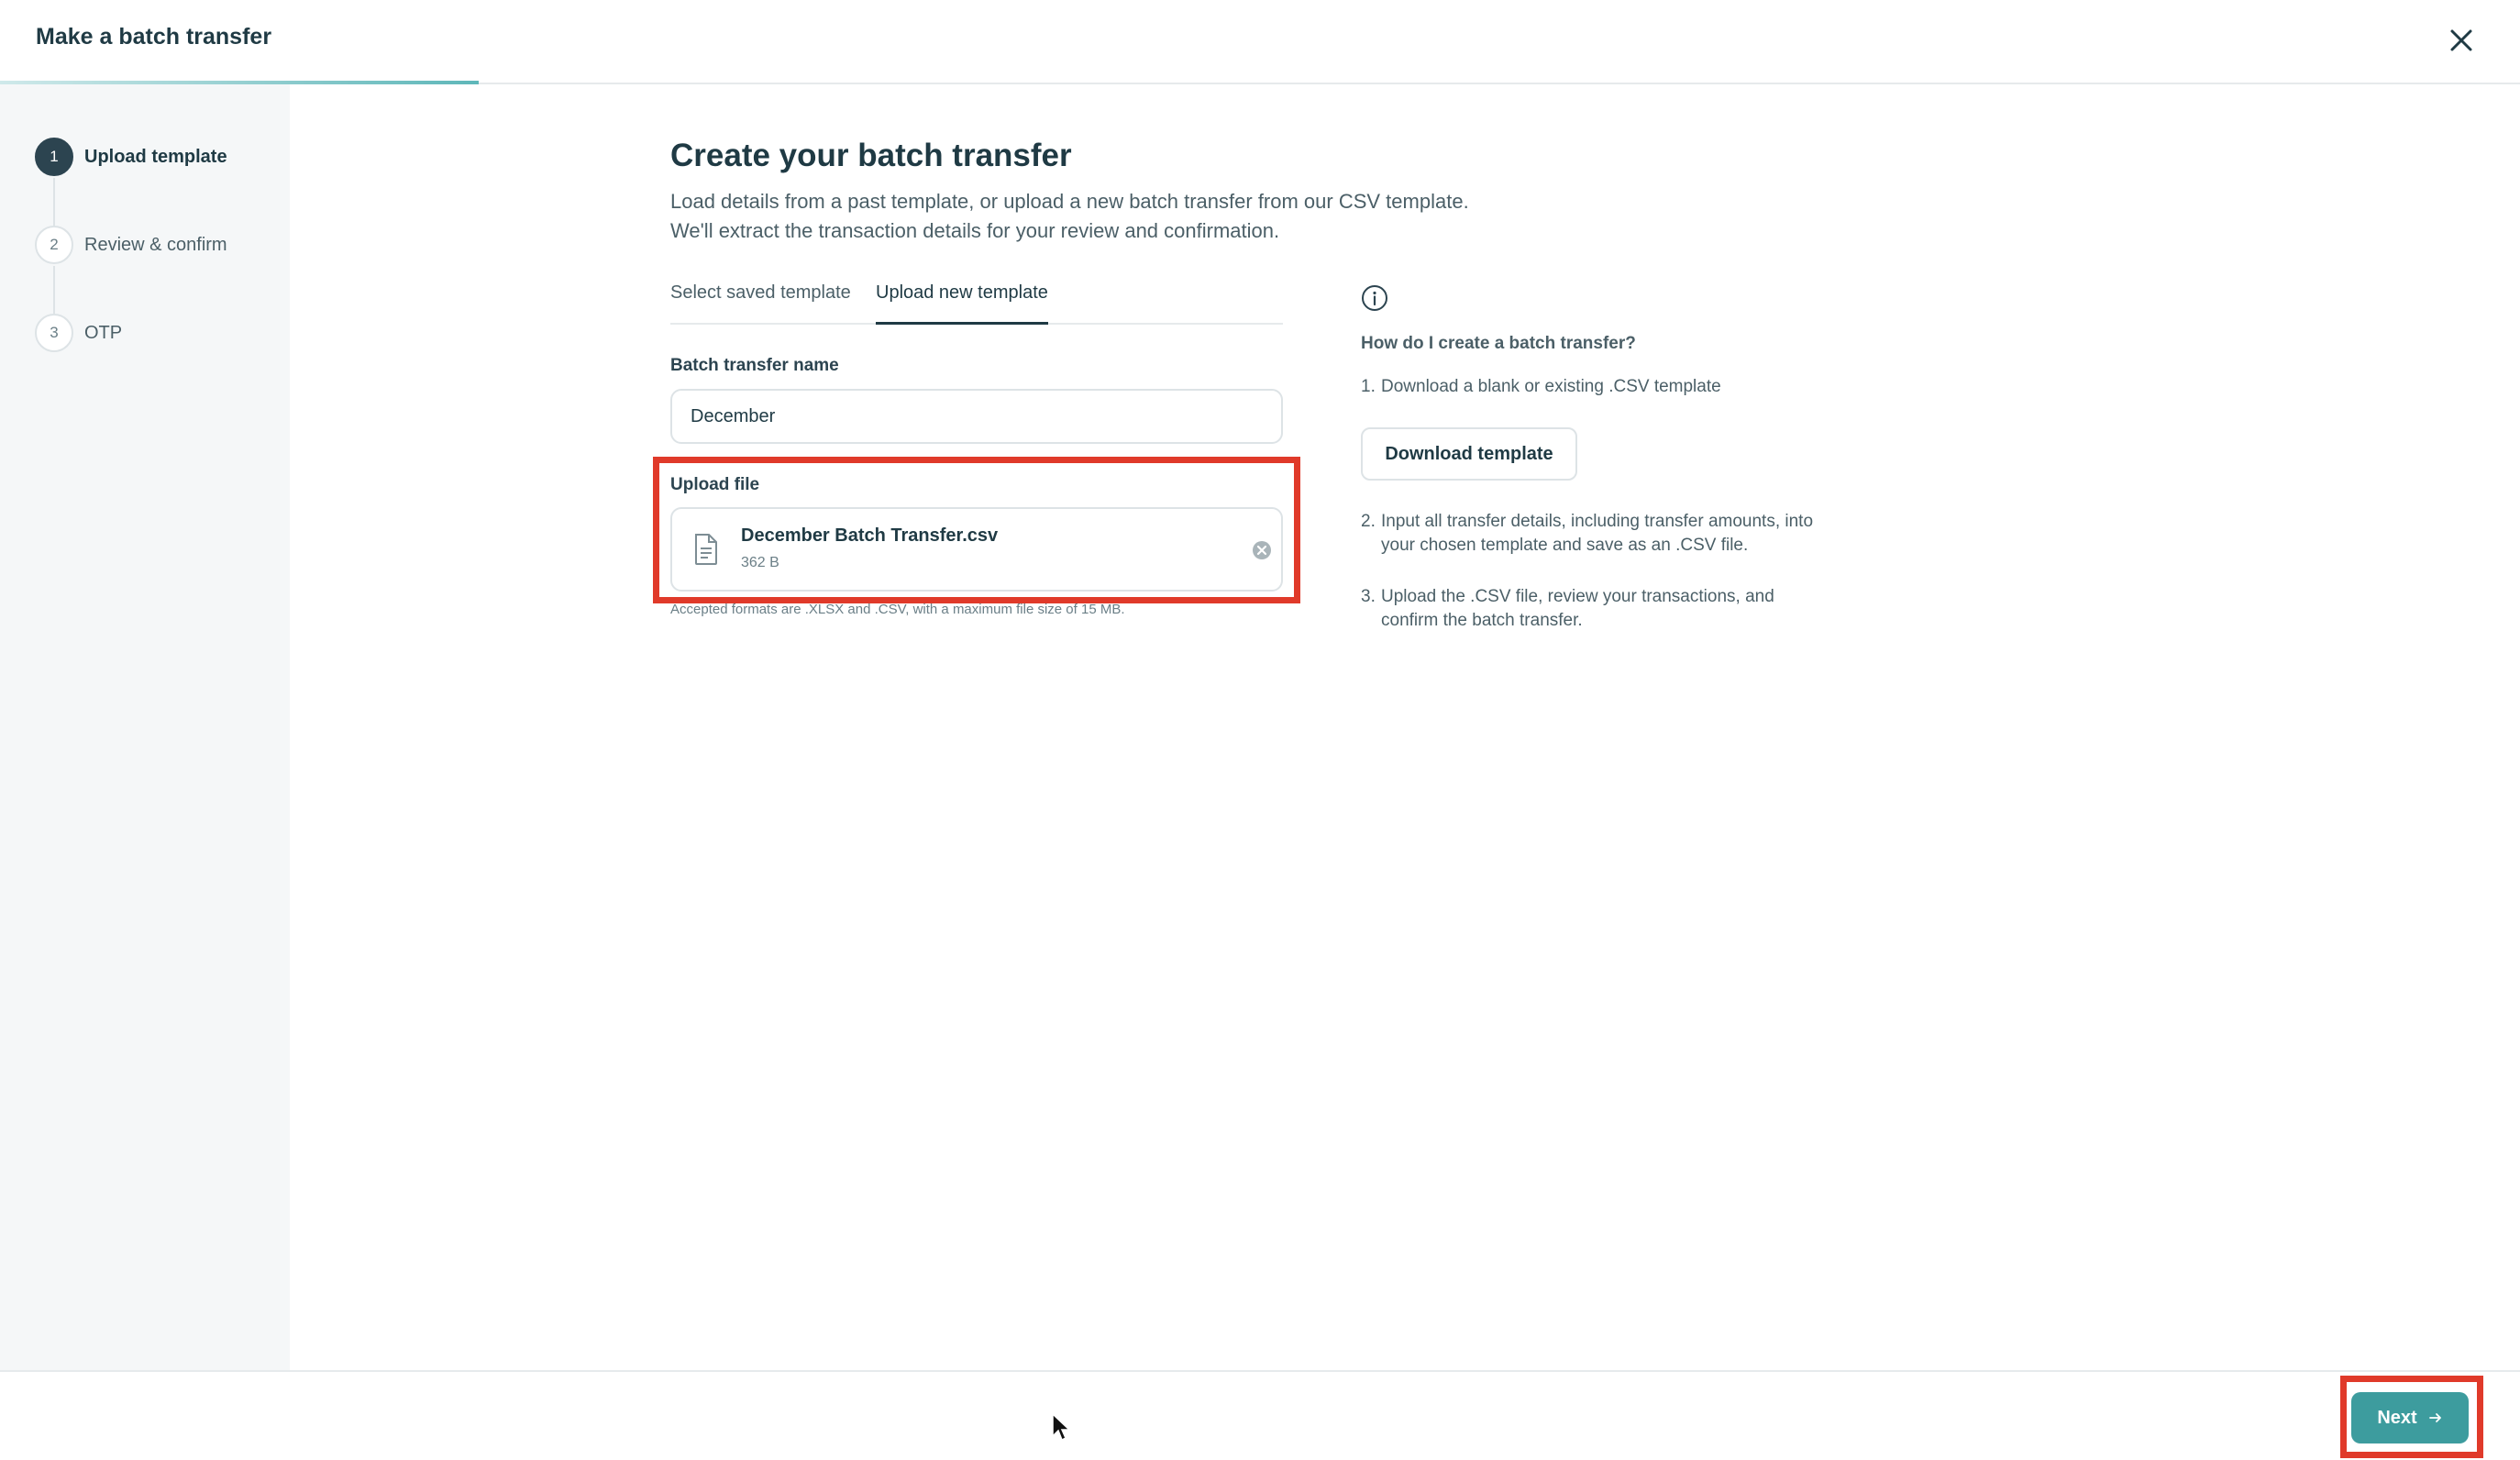 Image resolution: width=2520 pixels, height=1460 pixels. Describe the element at coordinates (976, 416) in the screenshot. I see `batch-name-input` at that location.